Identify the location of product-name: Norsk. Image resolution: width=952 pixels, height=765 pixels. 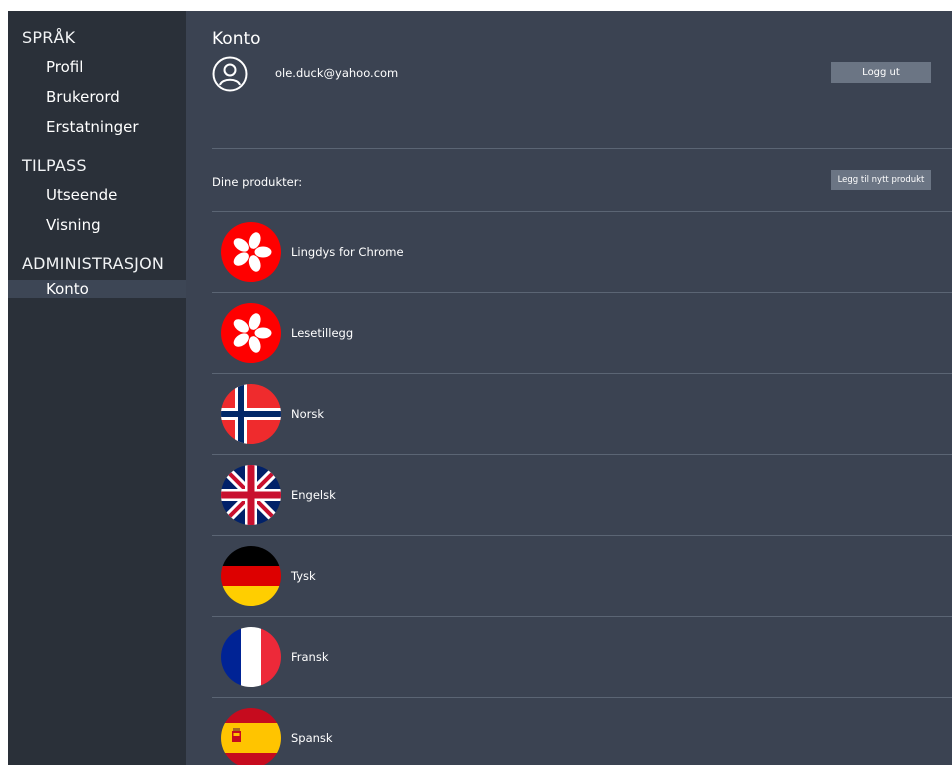
(308, 414).